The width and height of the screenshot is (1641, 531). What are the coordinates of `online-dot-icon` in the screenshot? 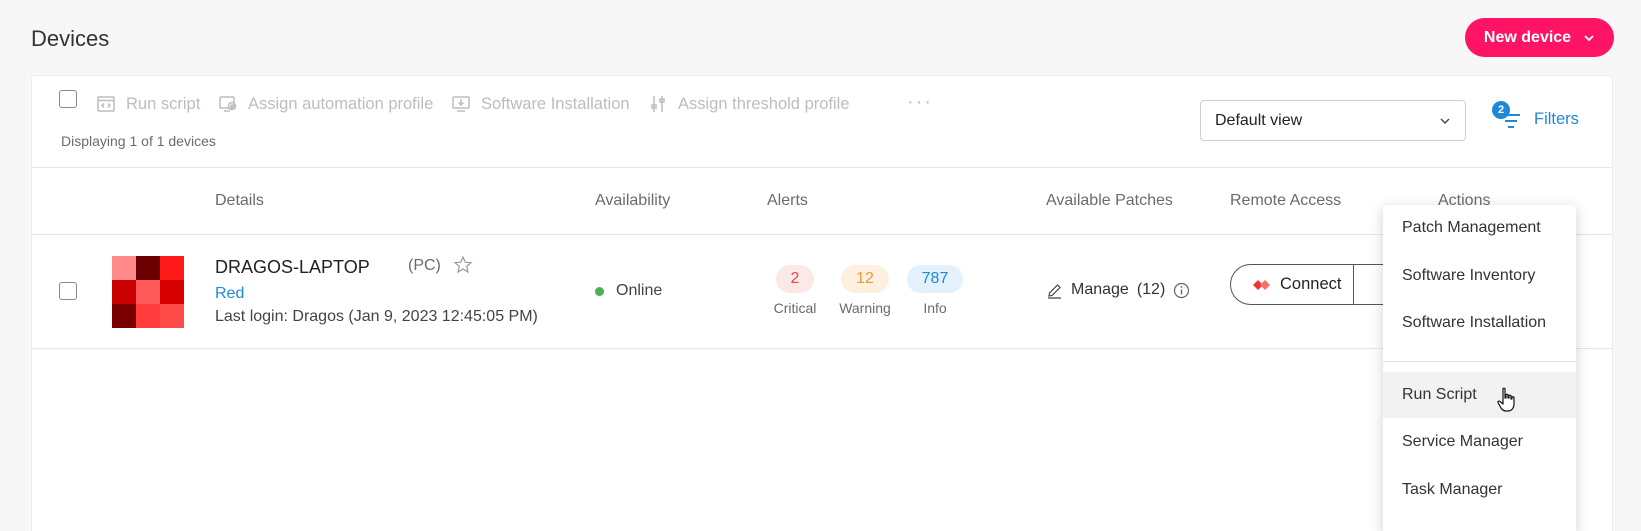 It's located at (599, 291).